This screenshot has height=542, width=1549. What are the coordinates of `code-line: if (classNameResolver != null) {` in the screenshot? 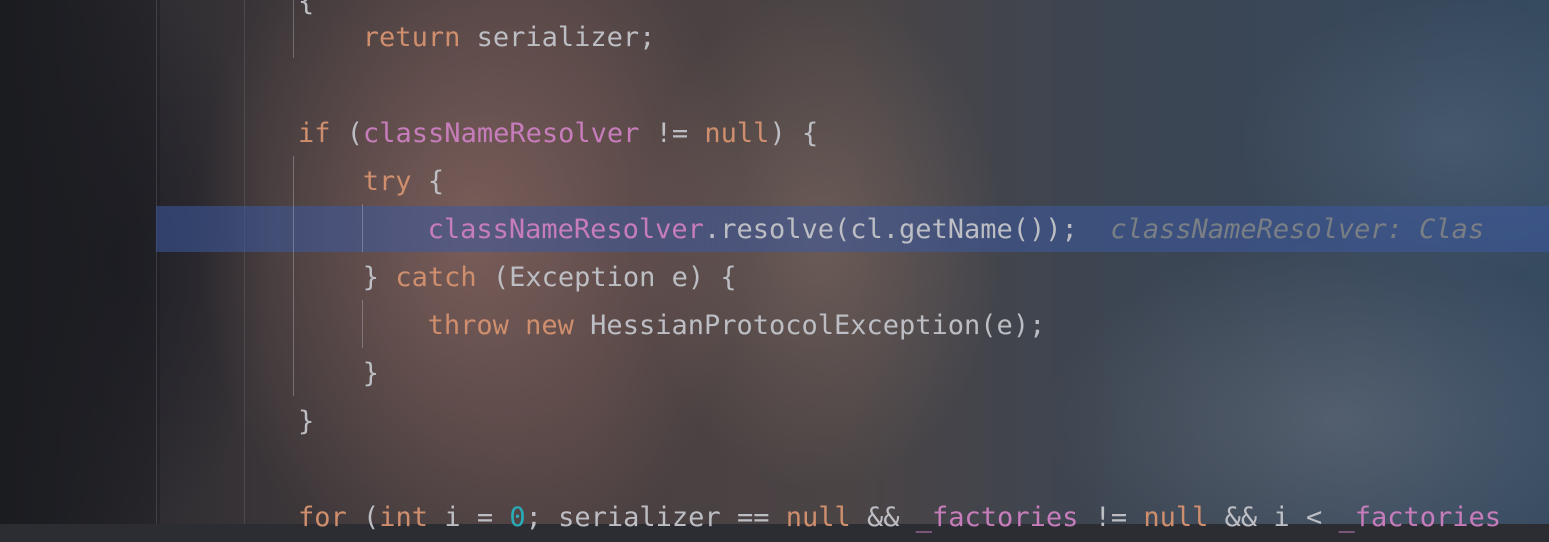 It's located at (558, 134).